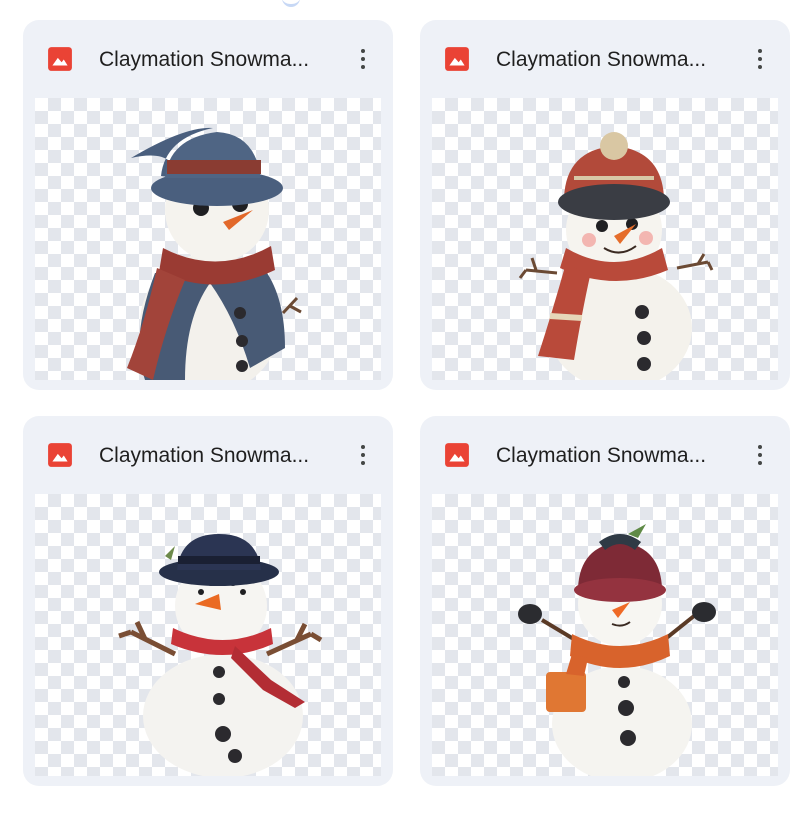 Image resolution: width=810 pixels, height=816 pixels. I want to click on top-scroll-indicator, so click(291, 3).